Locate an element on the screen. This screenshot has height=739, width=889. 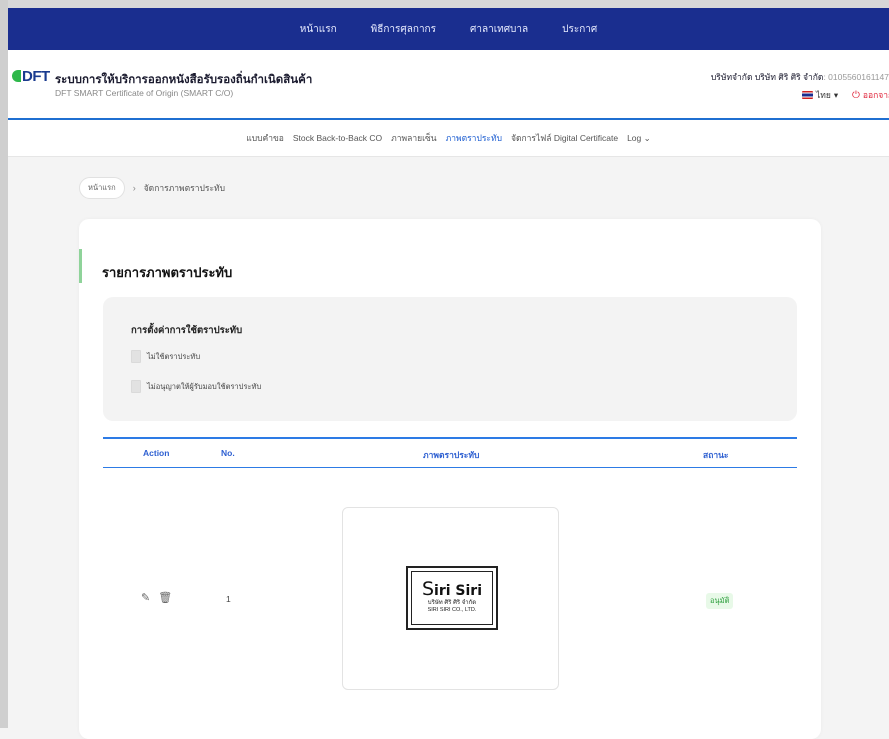
language-label: ไทย is located at coordinates (823, 95).